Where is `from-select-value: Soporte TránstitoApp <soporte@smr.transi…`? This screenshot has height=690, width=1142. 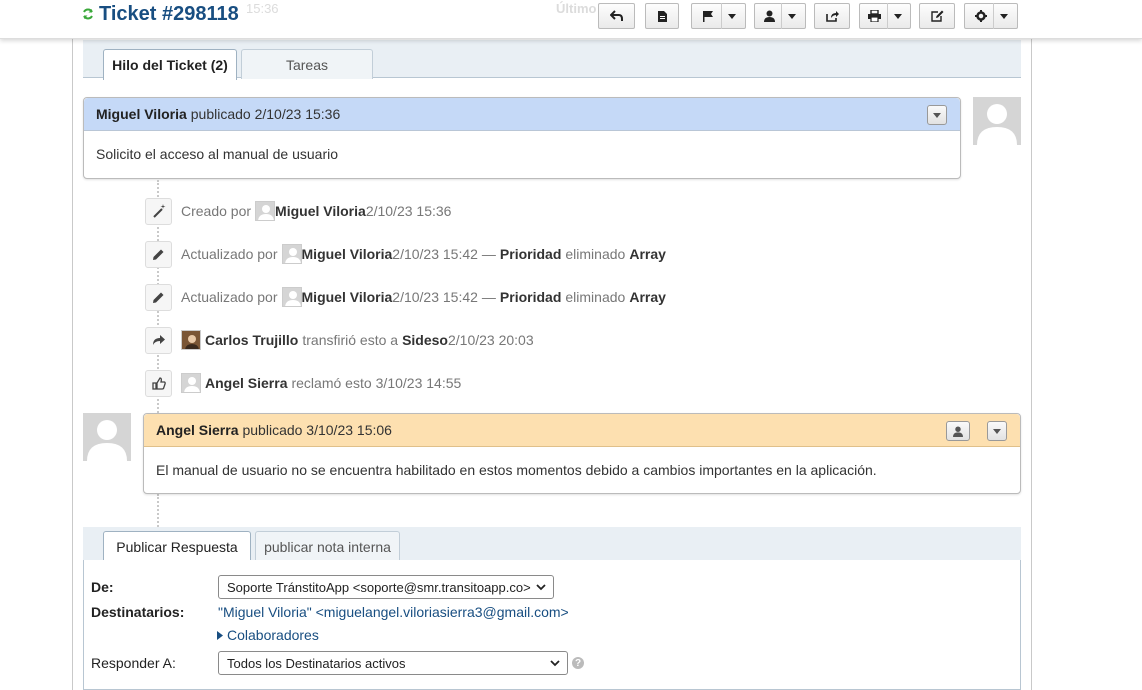
from-select-value: Soporte TránstitoApp <soporte@smr.transi… is located at coordinates (379, 587).